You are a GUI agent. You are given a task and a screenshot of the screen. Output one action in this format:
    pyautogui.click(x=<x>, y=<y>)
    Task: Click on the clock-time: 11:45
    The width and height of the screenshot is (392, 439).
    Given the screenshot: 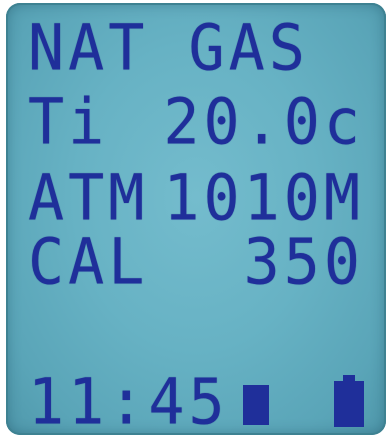 What is the action you would take?
    pyautogui.click(x=128, y=400)
    